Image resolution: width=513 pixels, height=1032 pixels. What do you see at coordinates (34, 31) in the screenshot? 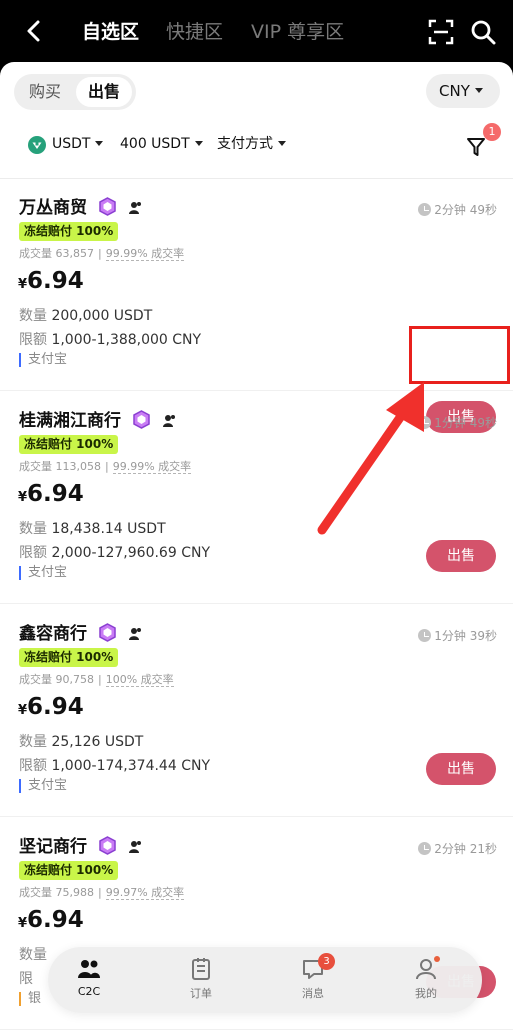
I see `back-arrow-icon` at bounding box center [34, 31].